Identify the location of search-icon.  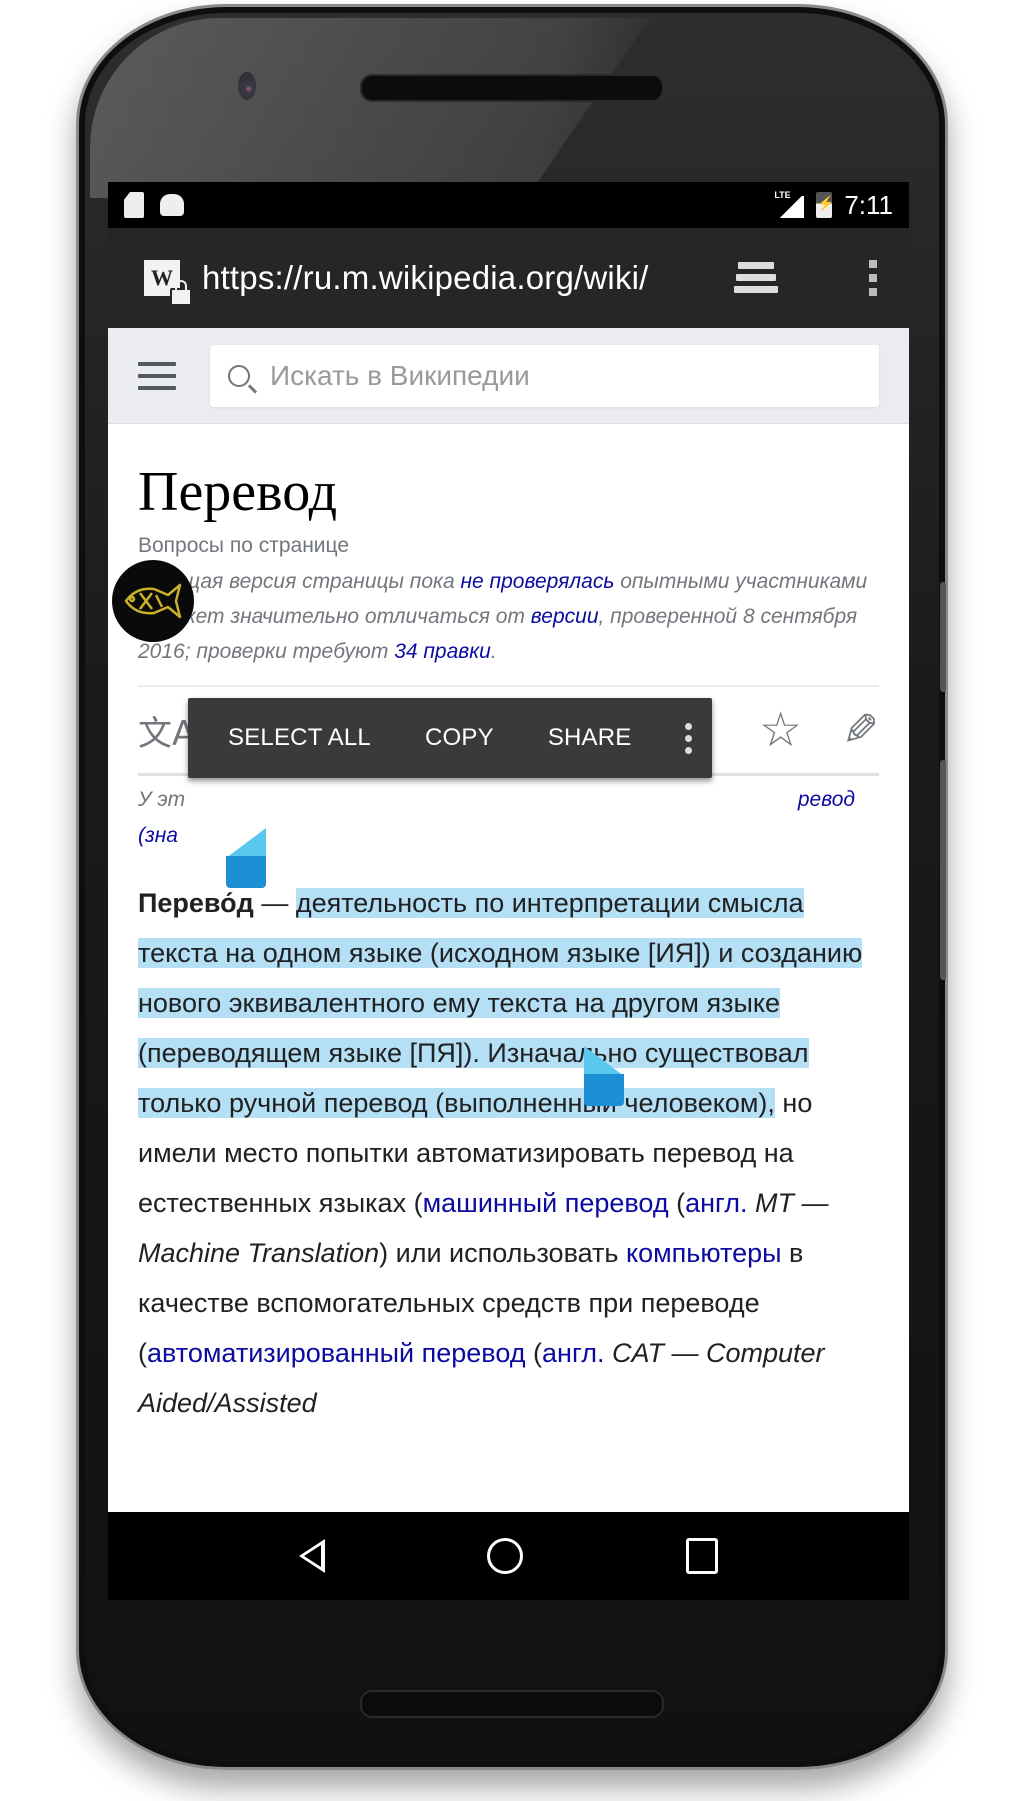
(239, 375).